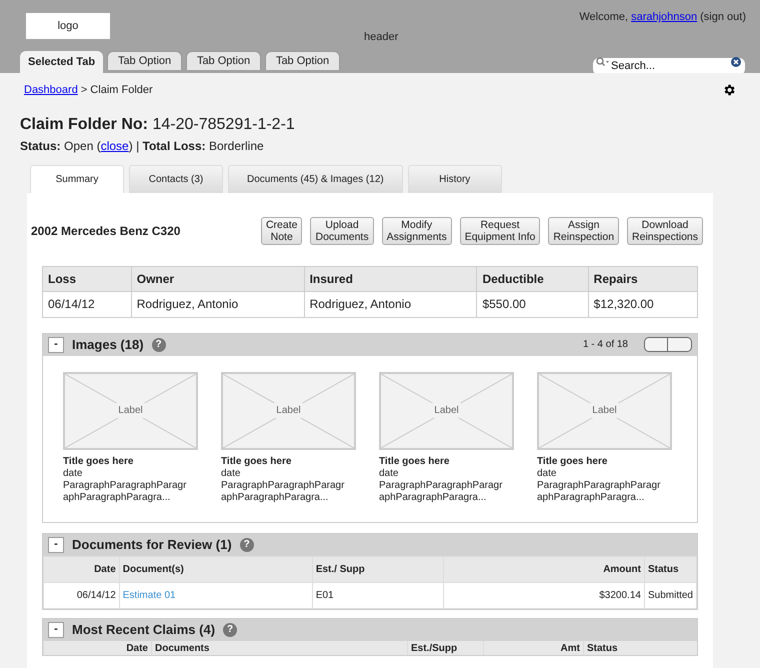 This screenshot has height=668, width=760. Describe the element at coordinates (315, 178) in the screenshot. I see `section-tab: Documents (45) & Images (12)` at that location.